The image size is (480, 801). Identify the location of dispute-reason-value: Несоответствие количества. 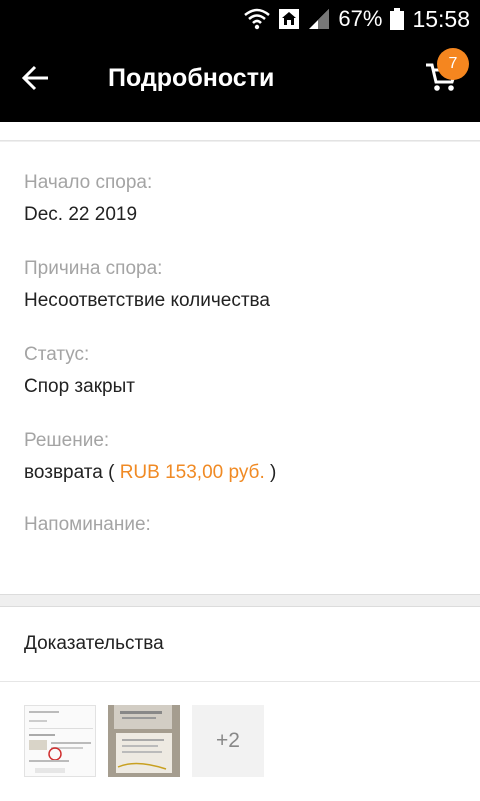
(147, 300).